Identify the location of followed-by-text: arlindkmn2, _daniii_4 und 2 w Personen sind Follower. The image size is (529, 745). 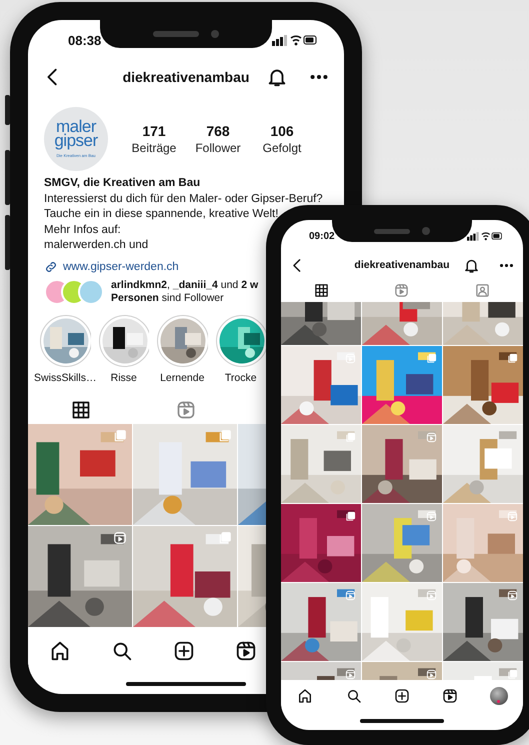
(184, 291).